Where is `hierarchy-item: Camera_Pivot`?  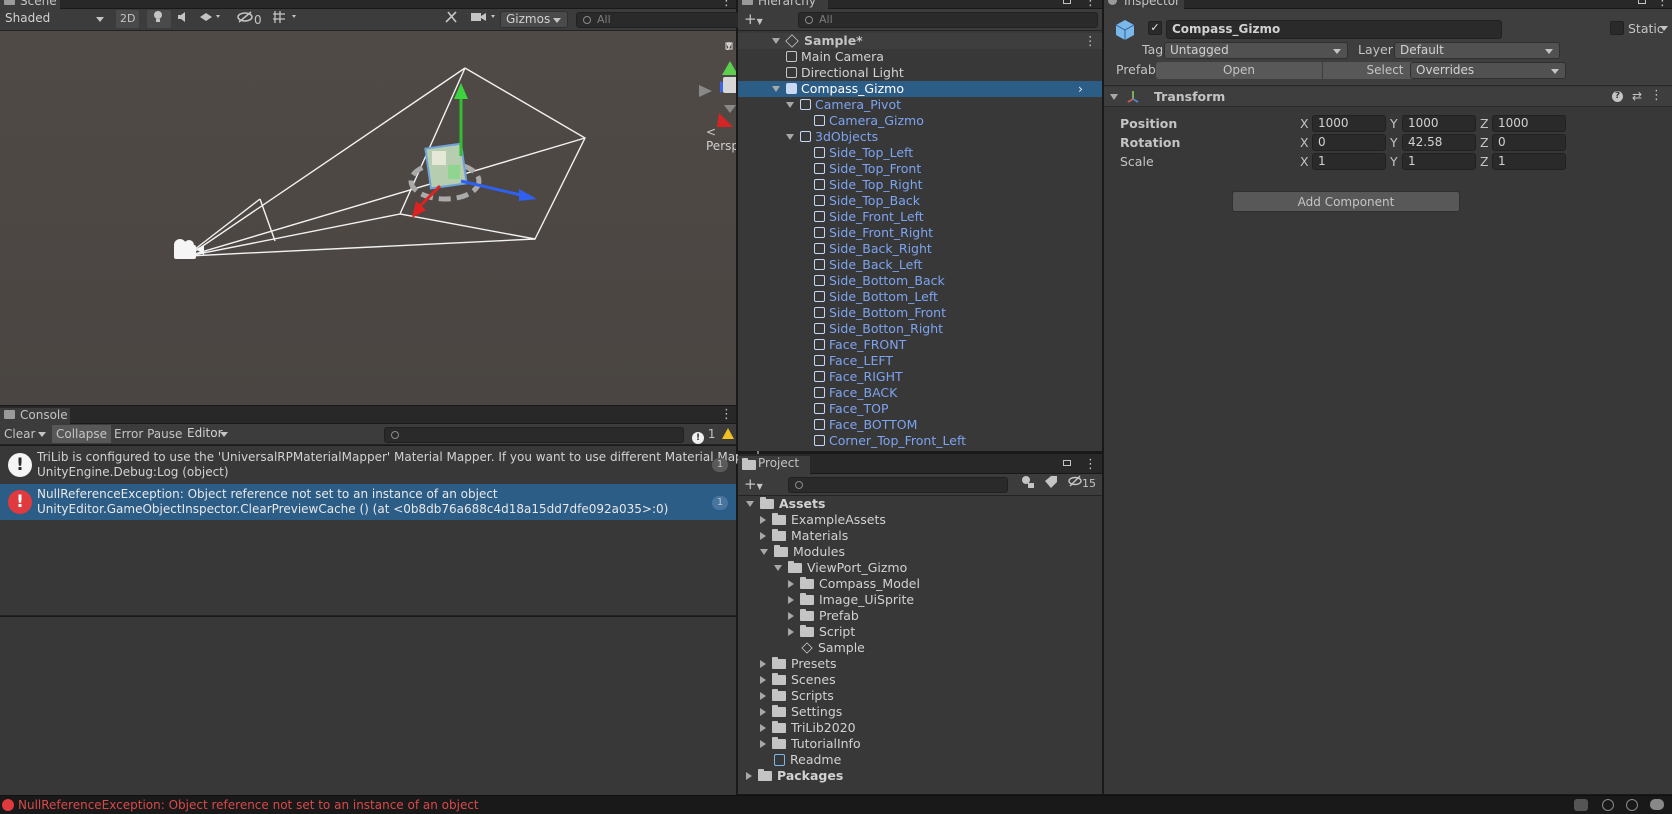 hierarchy-item: Camera_Pivot is located at coordinates (920, 105).